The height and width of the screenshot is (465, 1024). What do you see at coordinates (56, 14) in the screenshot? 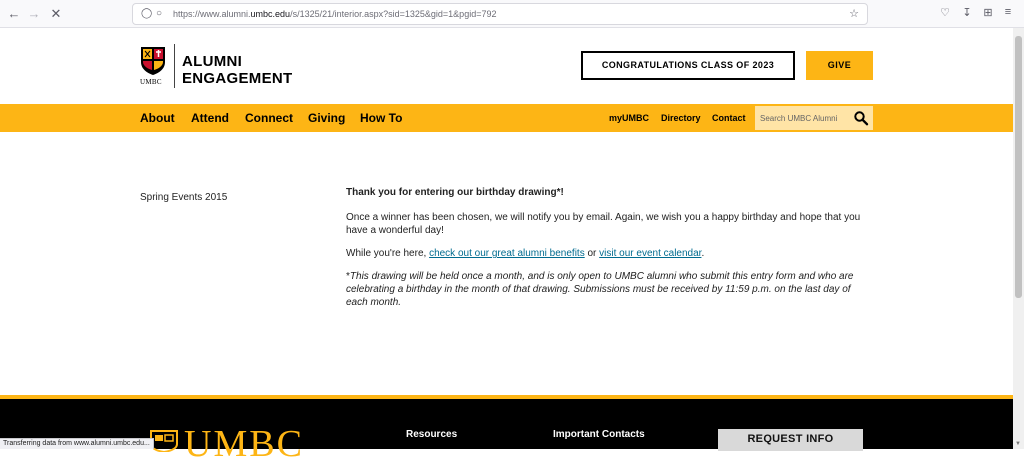
I see `stop-icon: ✕` at bounding box center [56, 14].